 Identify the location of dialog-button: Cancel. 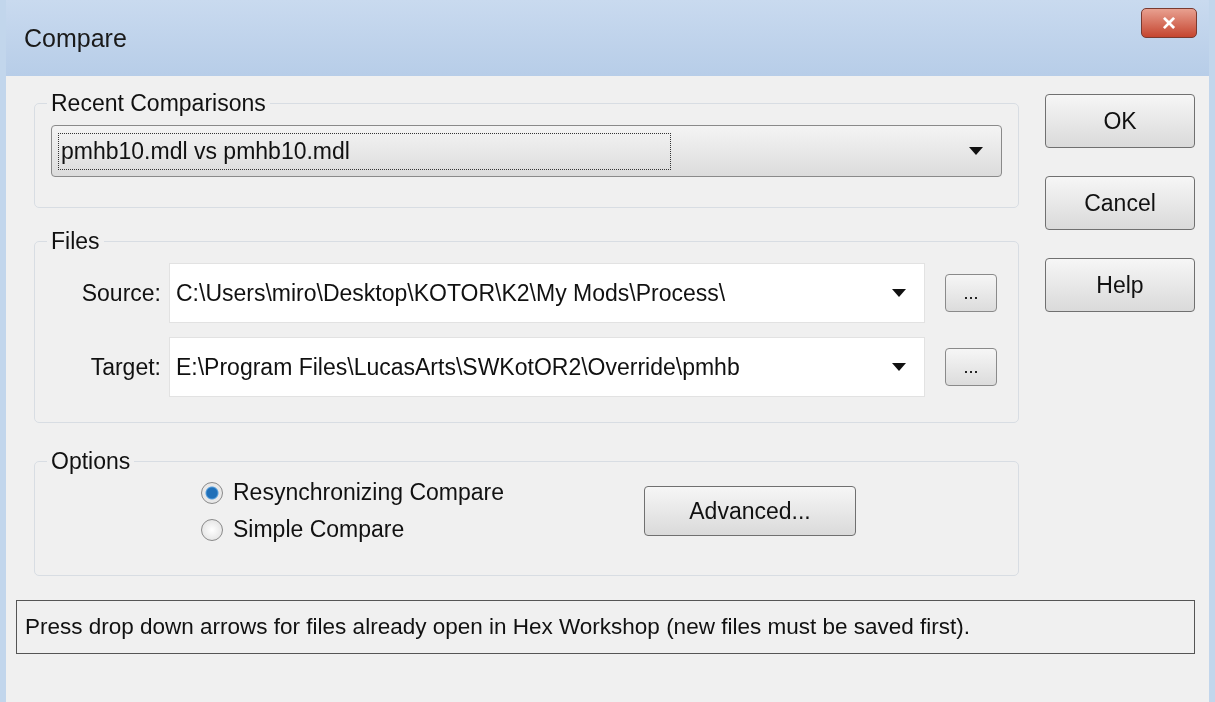
(1120, 203).